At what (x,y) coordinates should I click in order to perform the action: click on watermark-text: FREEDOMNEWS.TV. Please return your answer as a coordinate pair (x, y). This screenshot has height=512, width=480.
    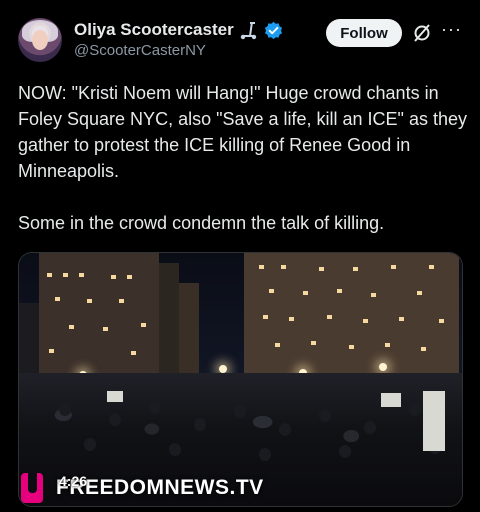
    Looking at the image, I should click on (160, 487).